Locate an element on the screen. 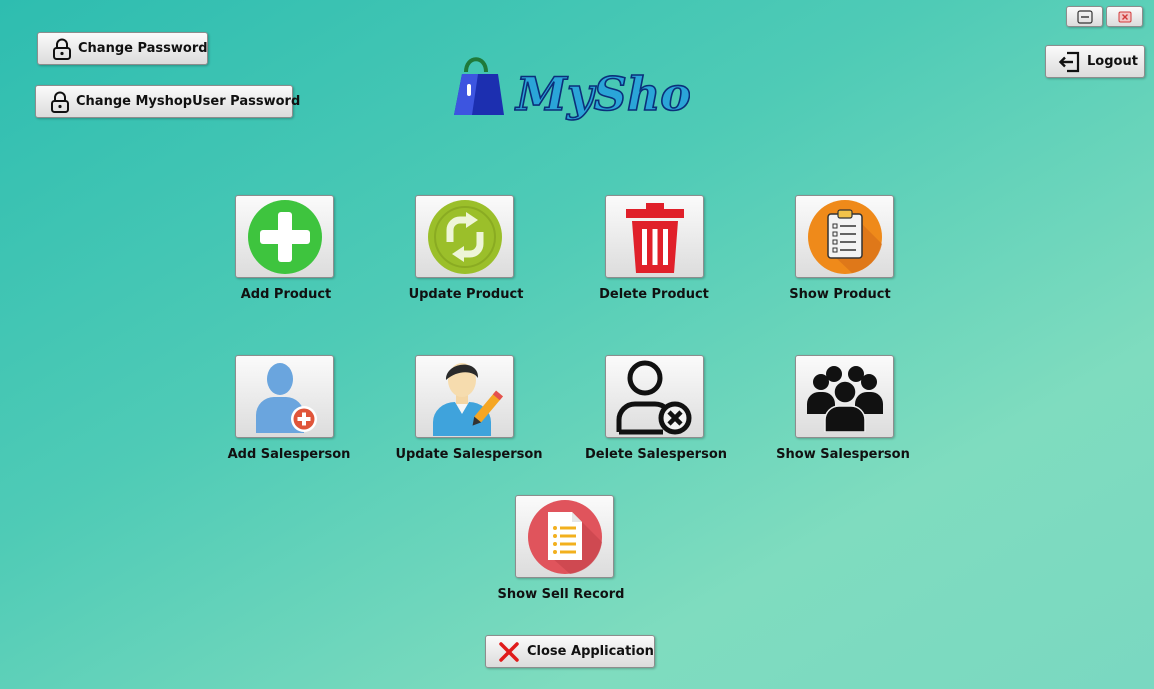 Image resolution: width=1154 pixels, height=689 pixels. close-window-button is located at coordinates (1124, 16).